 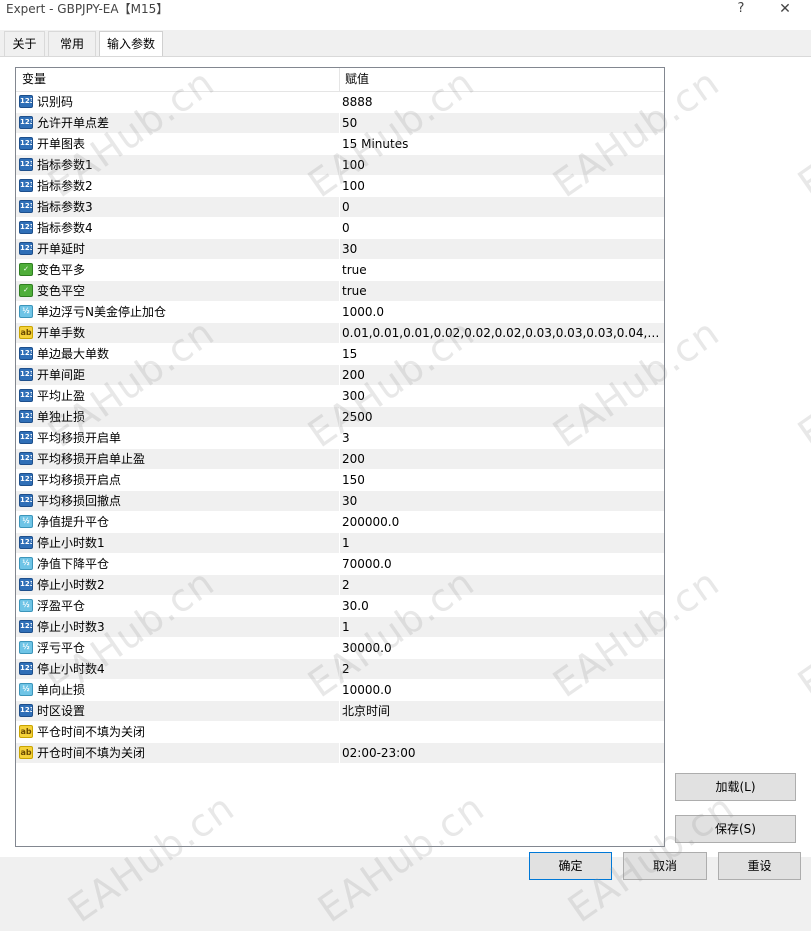 I want to click on save-button: 保存(S), so click(x=735, y=829).